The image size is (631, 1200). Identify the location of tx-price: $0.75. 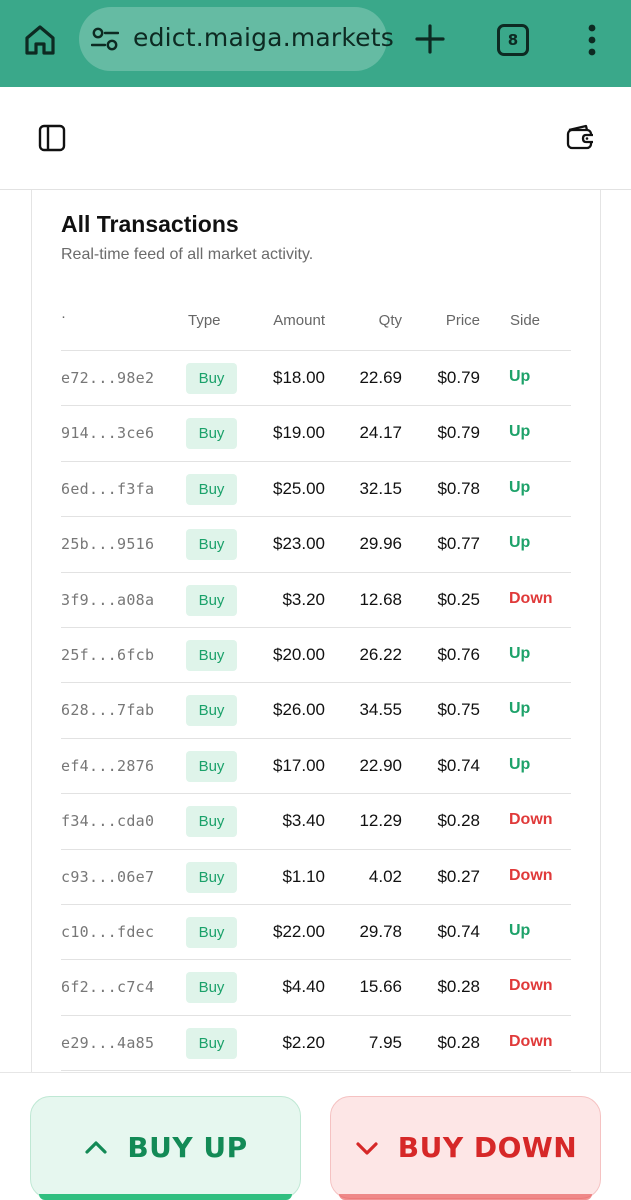
(458, 710).